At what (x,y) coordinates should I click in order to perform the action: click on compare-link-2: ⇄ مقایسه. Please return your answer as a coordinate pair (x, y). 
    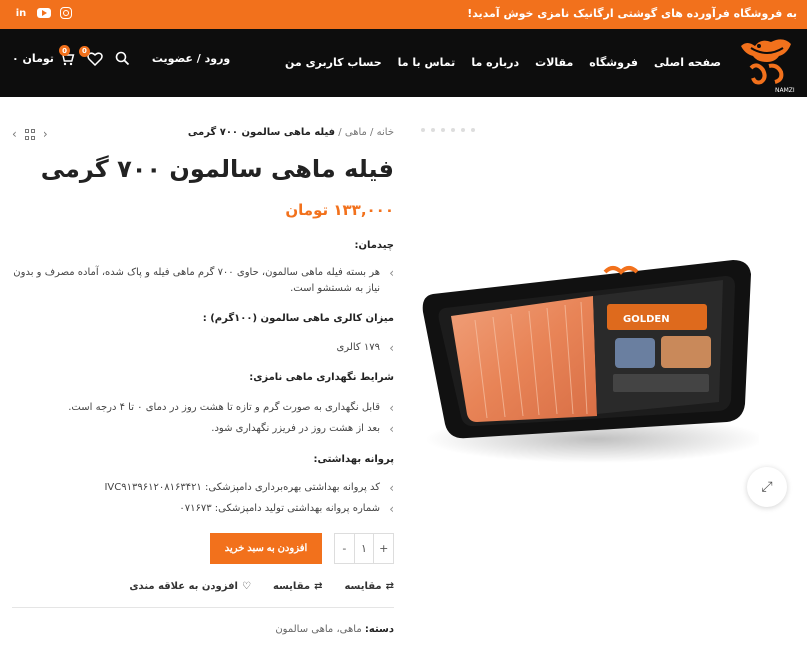
    Looking at the image, I should click on (298, 586).